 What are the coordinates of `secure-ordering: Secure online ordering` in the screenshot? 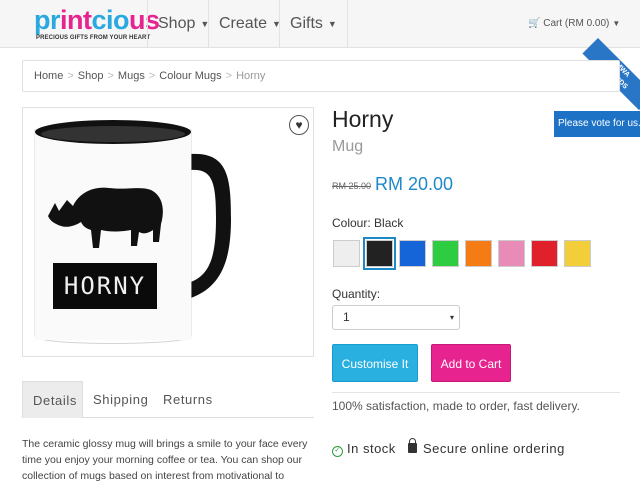 It's located at (486, 447).